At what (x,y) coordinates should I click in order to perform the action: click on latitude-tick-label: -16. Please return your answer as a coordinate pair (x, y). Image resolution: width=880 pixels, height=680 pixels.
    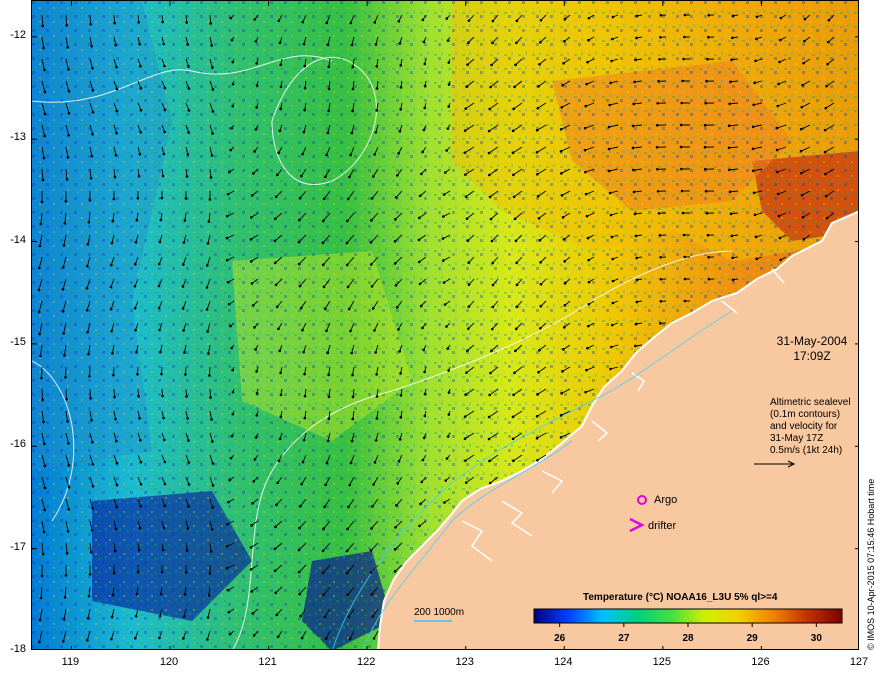
    Looking at the image, I should click on (18, 444).